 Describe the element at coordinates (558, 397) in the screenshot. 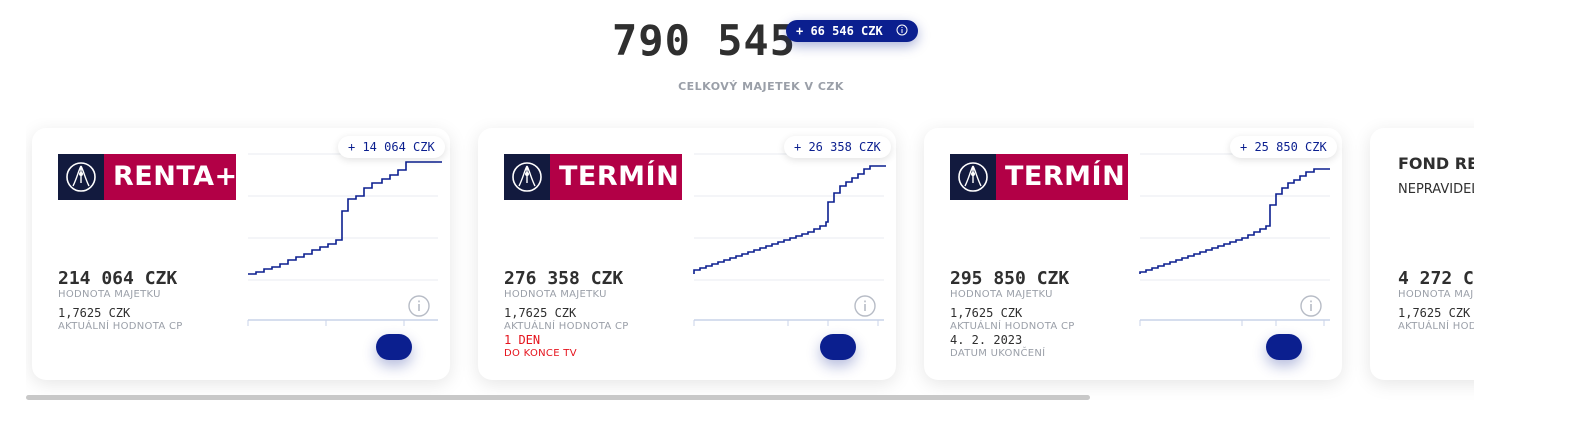

I see `scrollbar-thumb` at that location.